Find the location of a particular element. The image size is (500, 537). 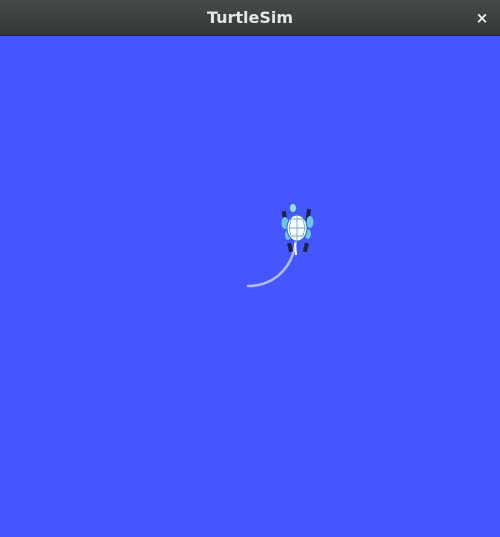

close-icon: × is located at coordinates (482, 18).